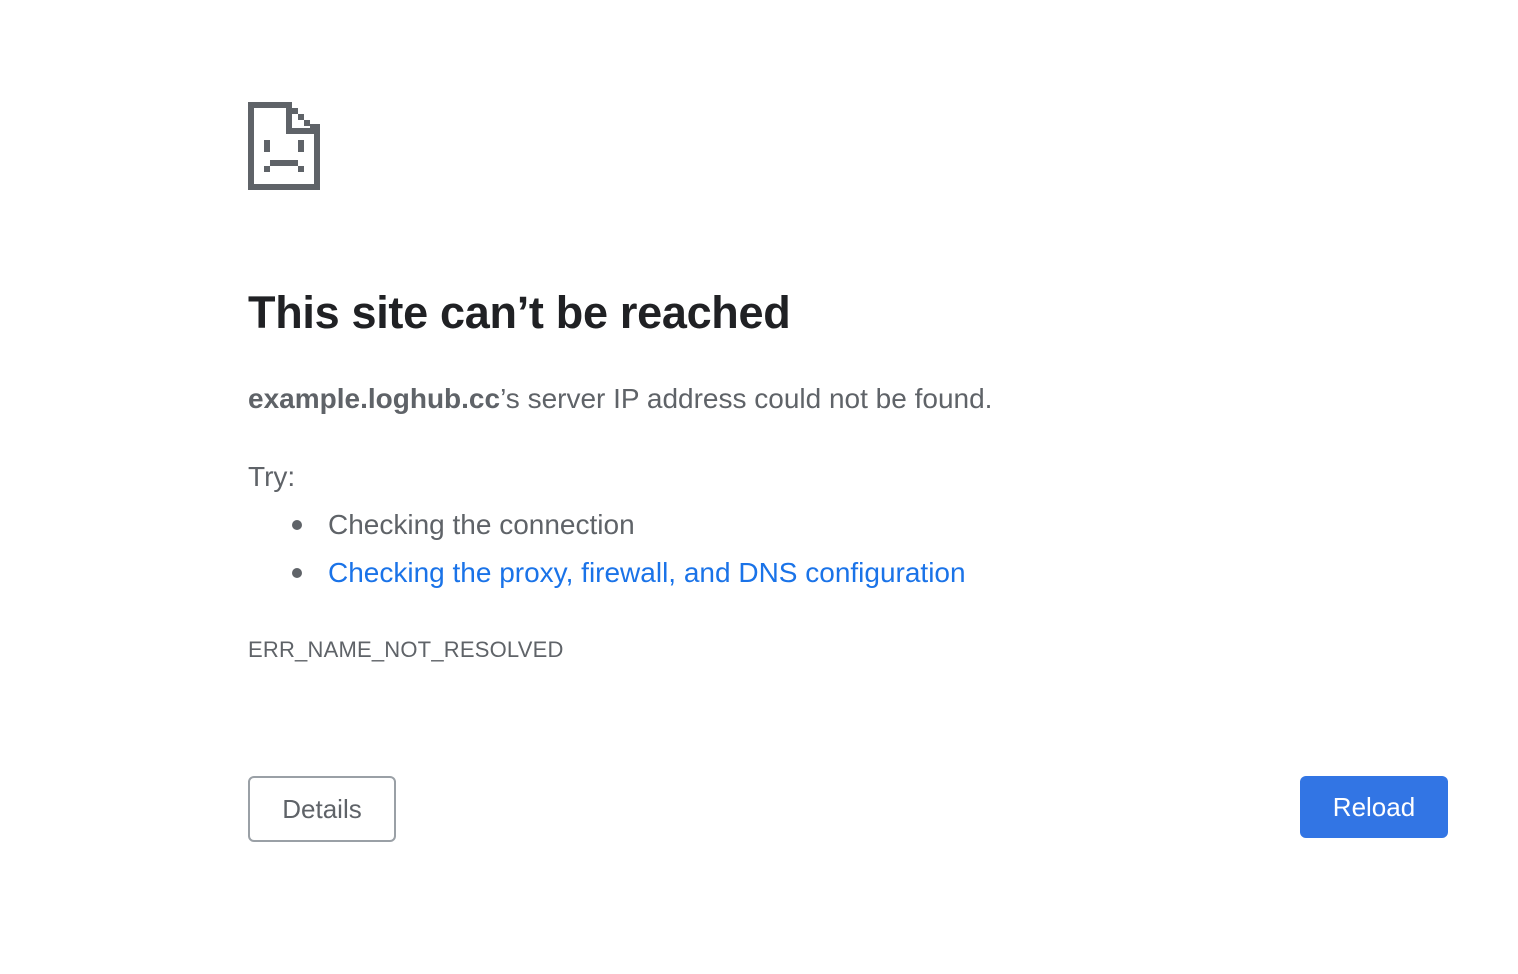  What do you see at coordinates (1374, 807) in the screenshot?
I see `reload-button: Reload` at bounding box center [1374, 807].